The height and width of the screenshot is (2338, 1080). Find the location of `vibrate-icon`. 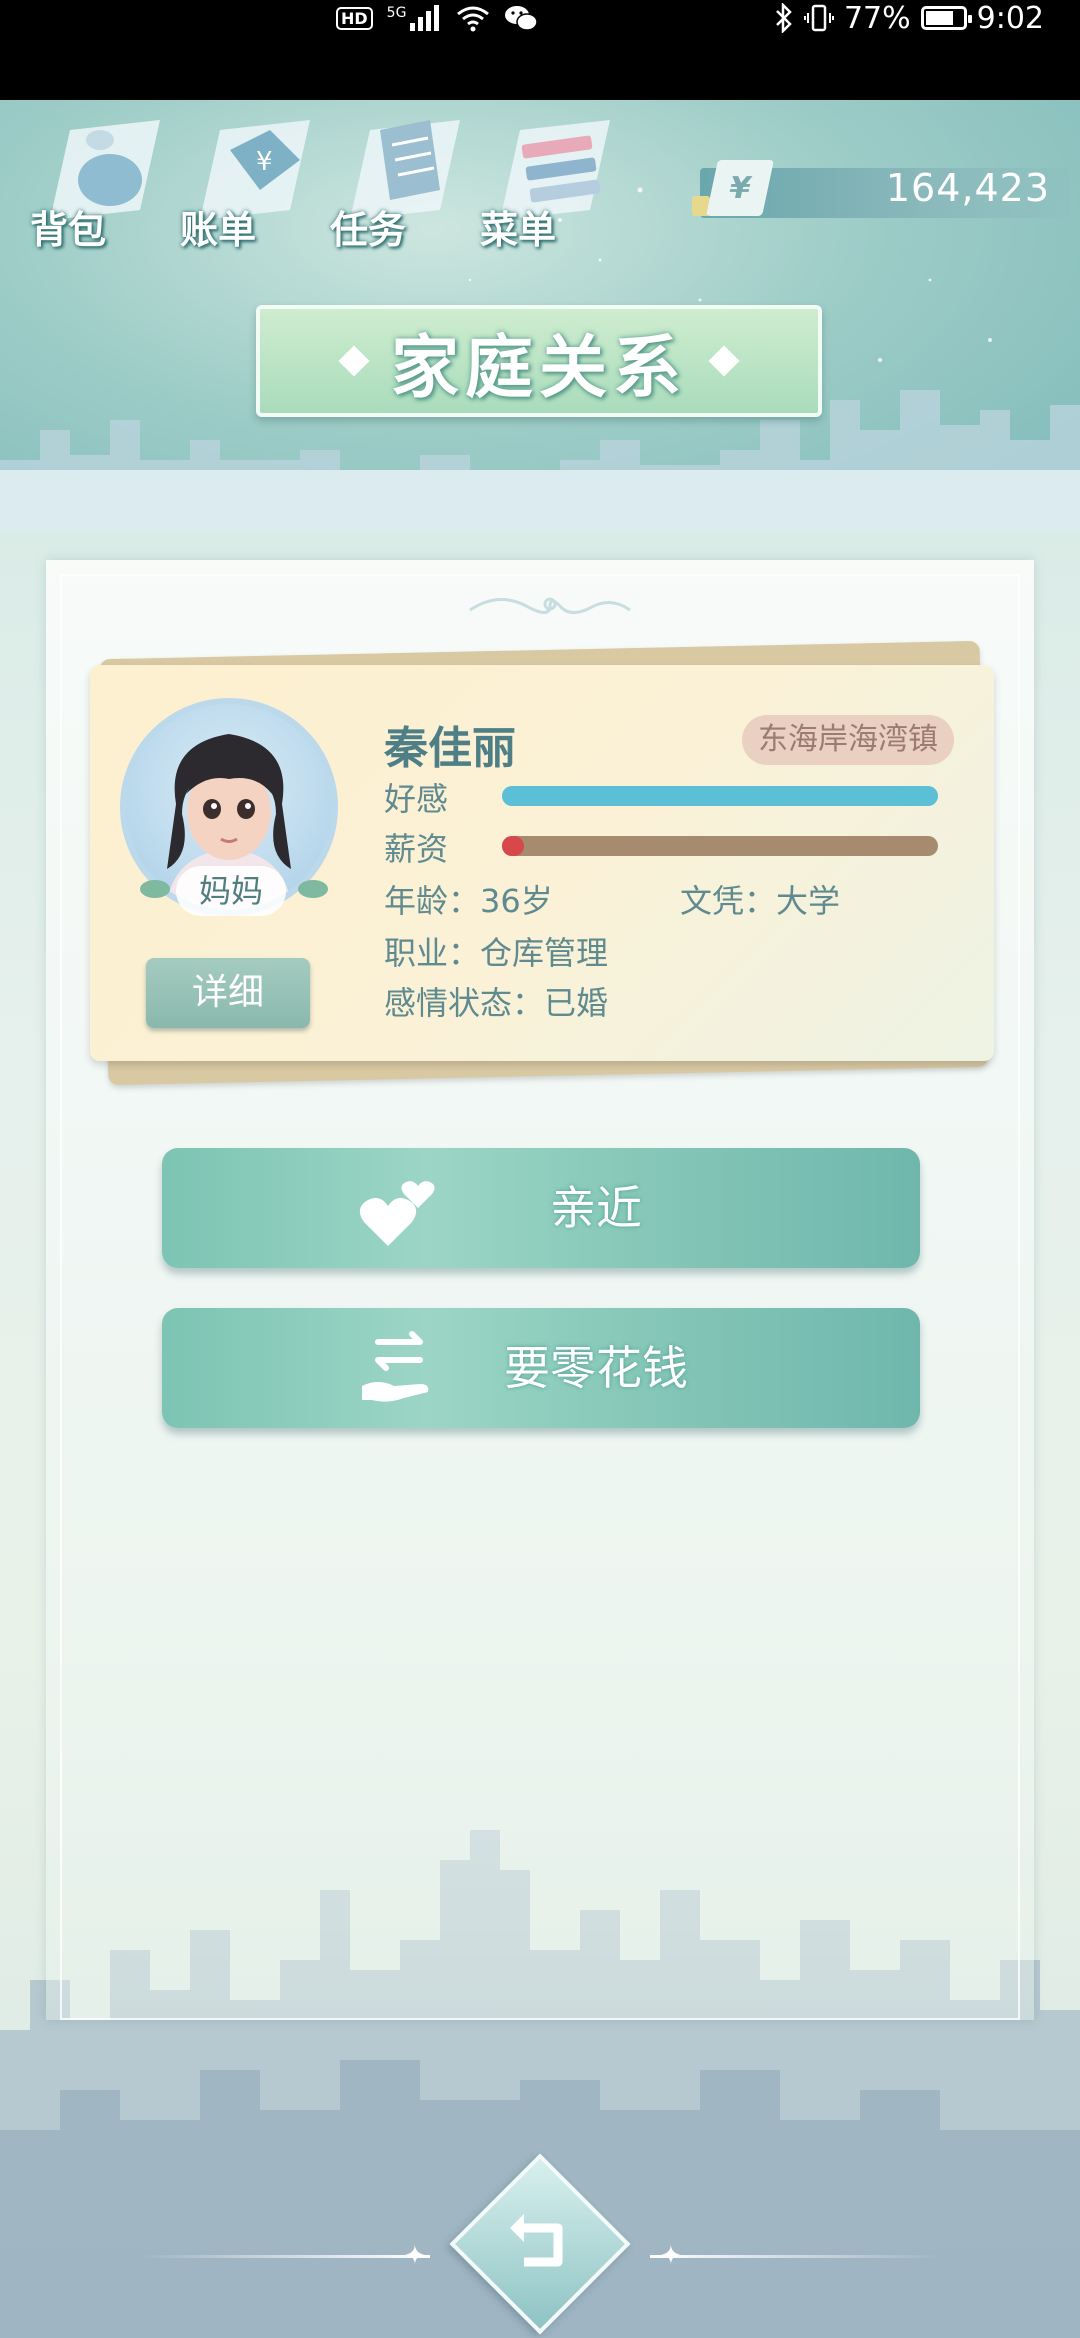

vibrate-icon is located at coordinates (818, 18).